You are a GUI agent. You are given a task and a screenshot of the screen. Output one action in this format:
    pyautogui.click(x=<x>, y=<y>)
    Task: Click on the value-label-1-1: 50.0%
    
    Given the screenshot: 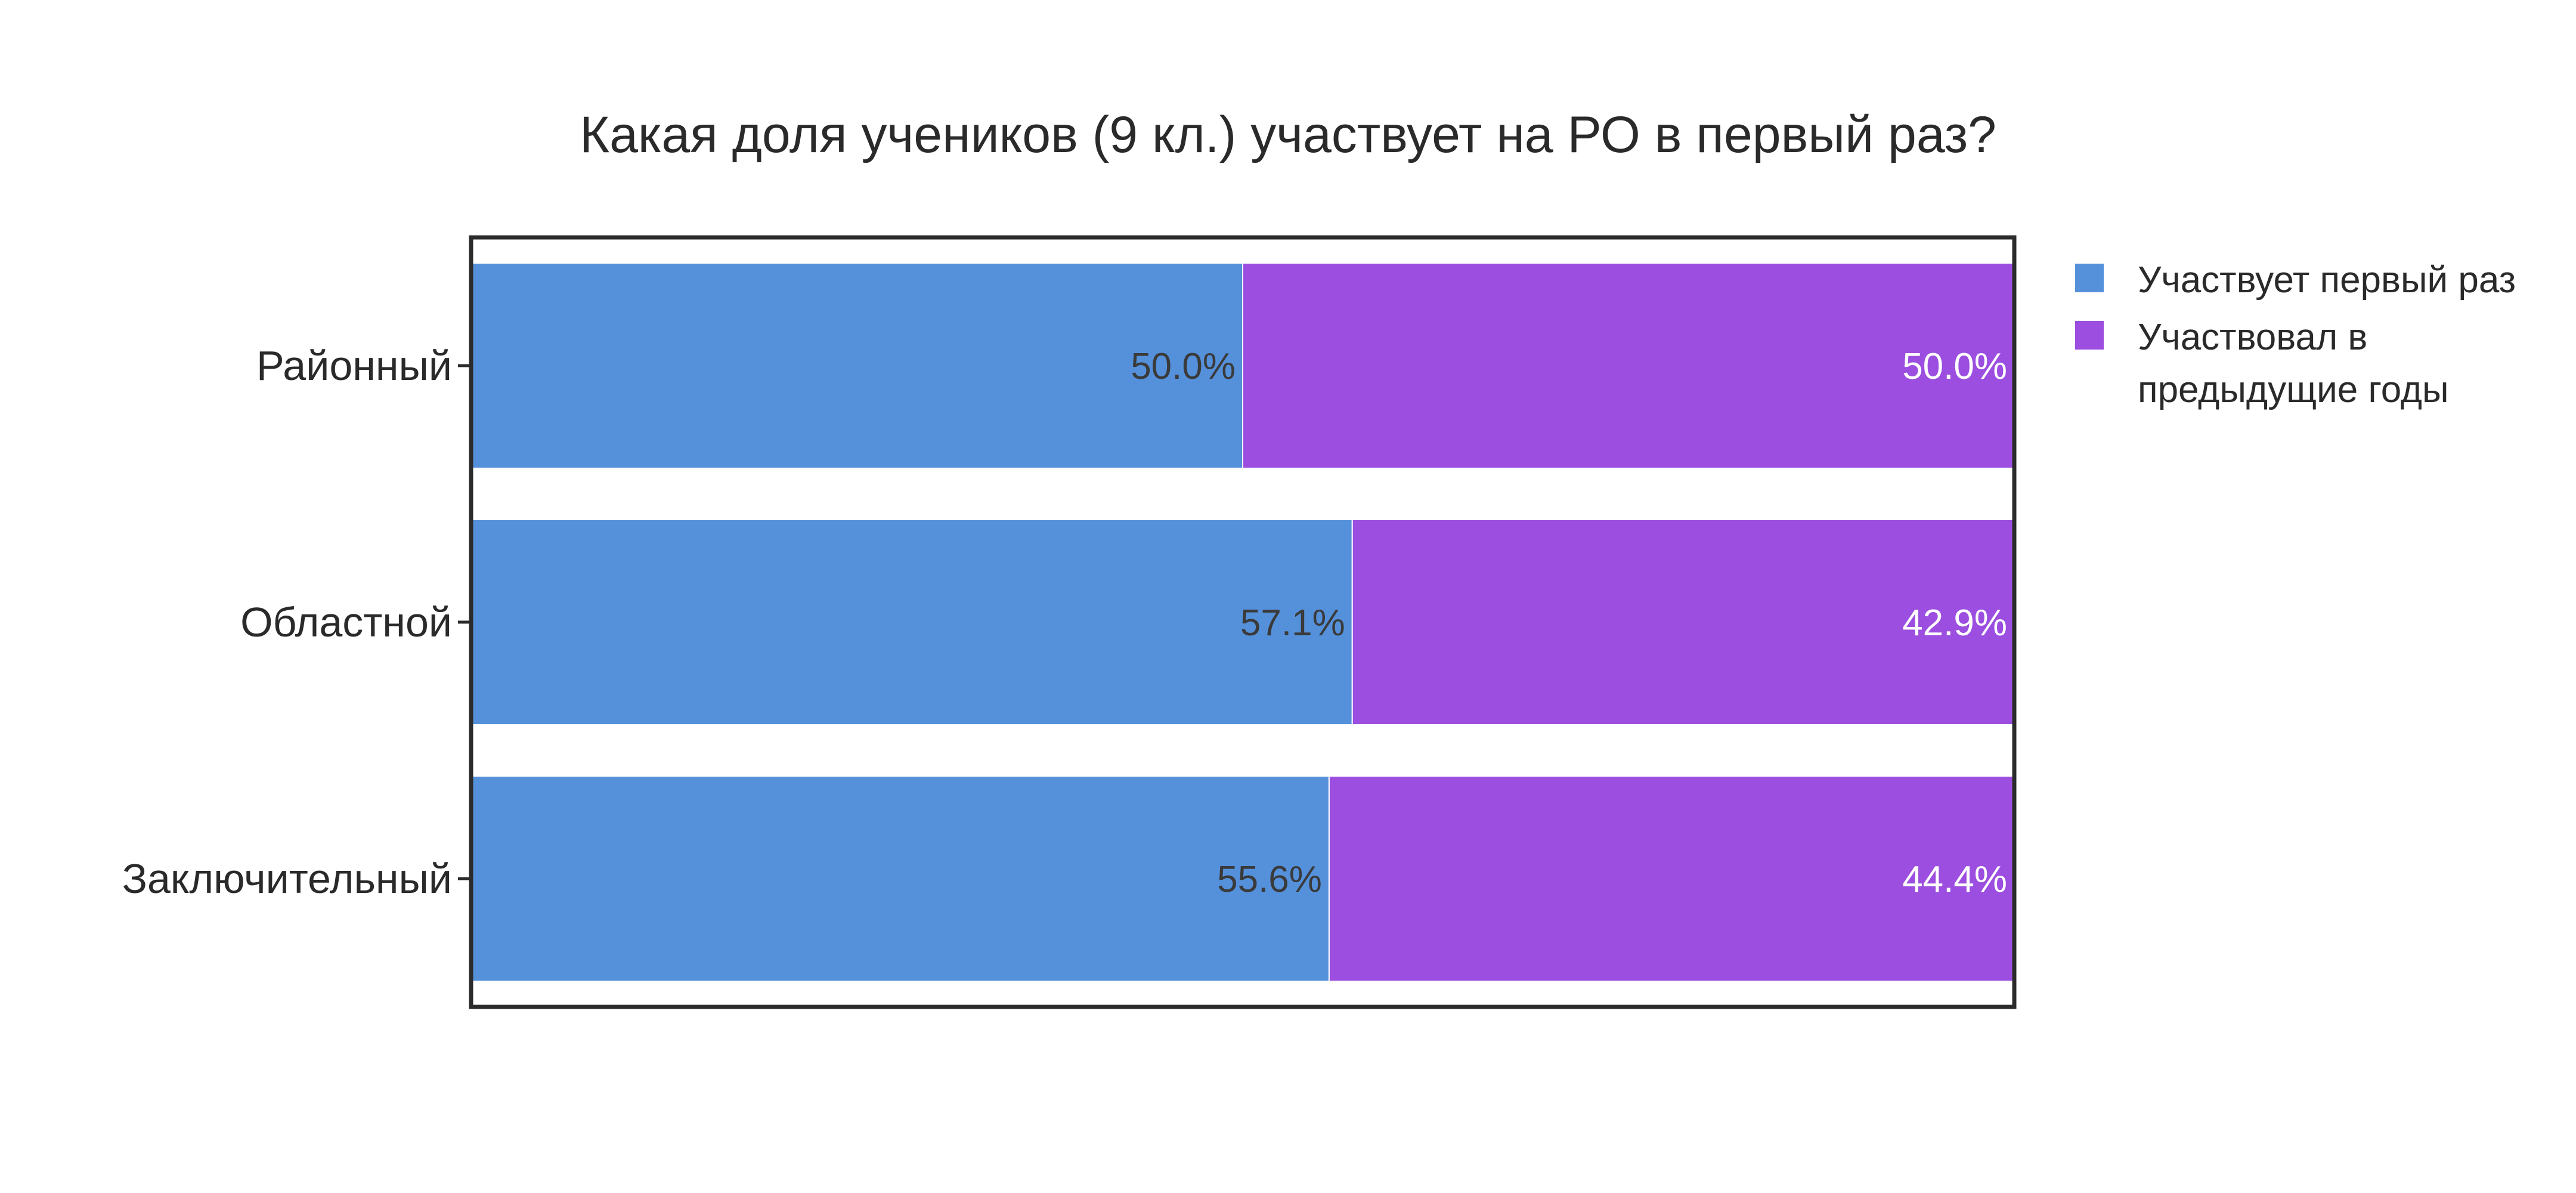 What is the action you would take?
    pyautogui.click(x=1183, y=366)
    